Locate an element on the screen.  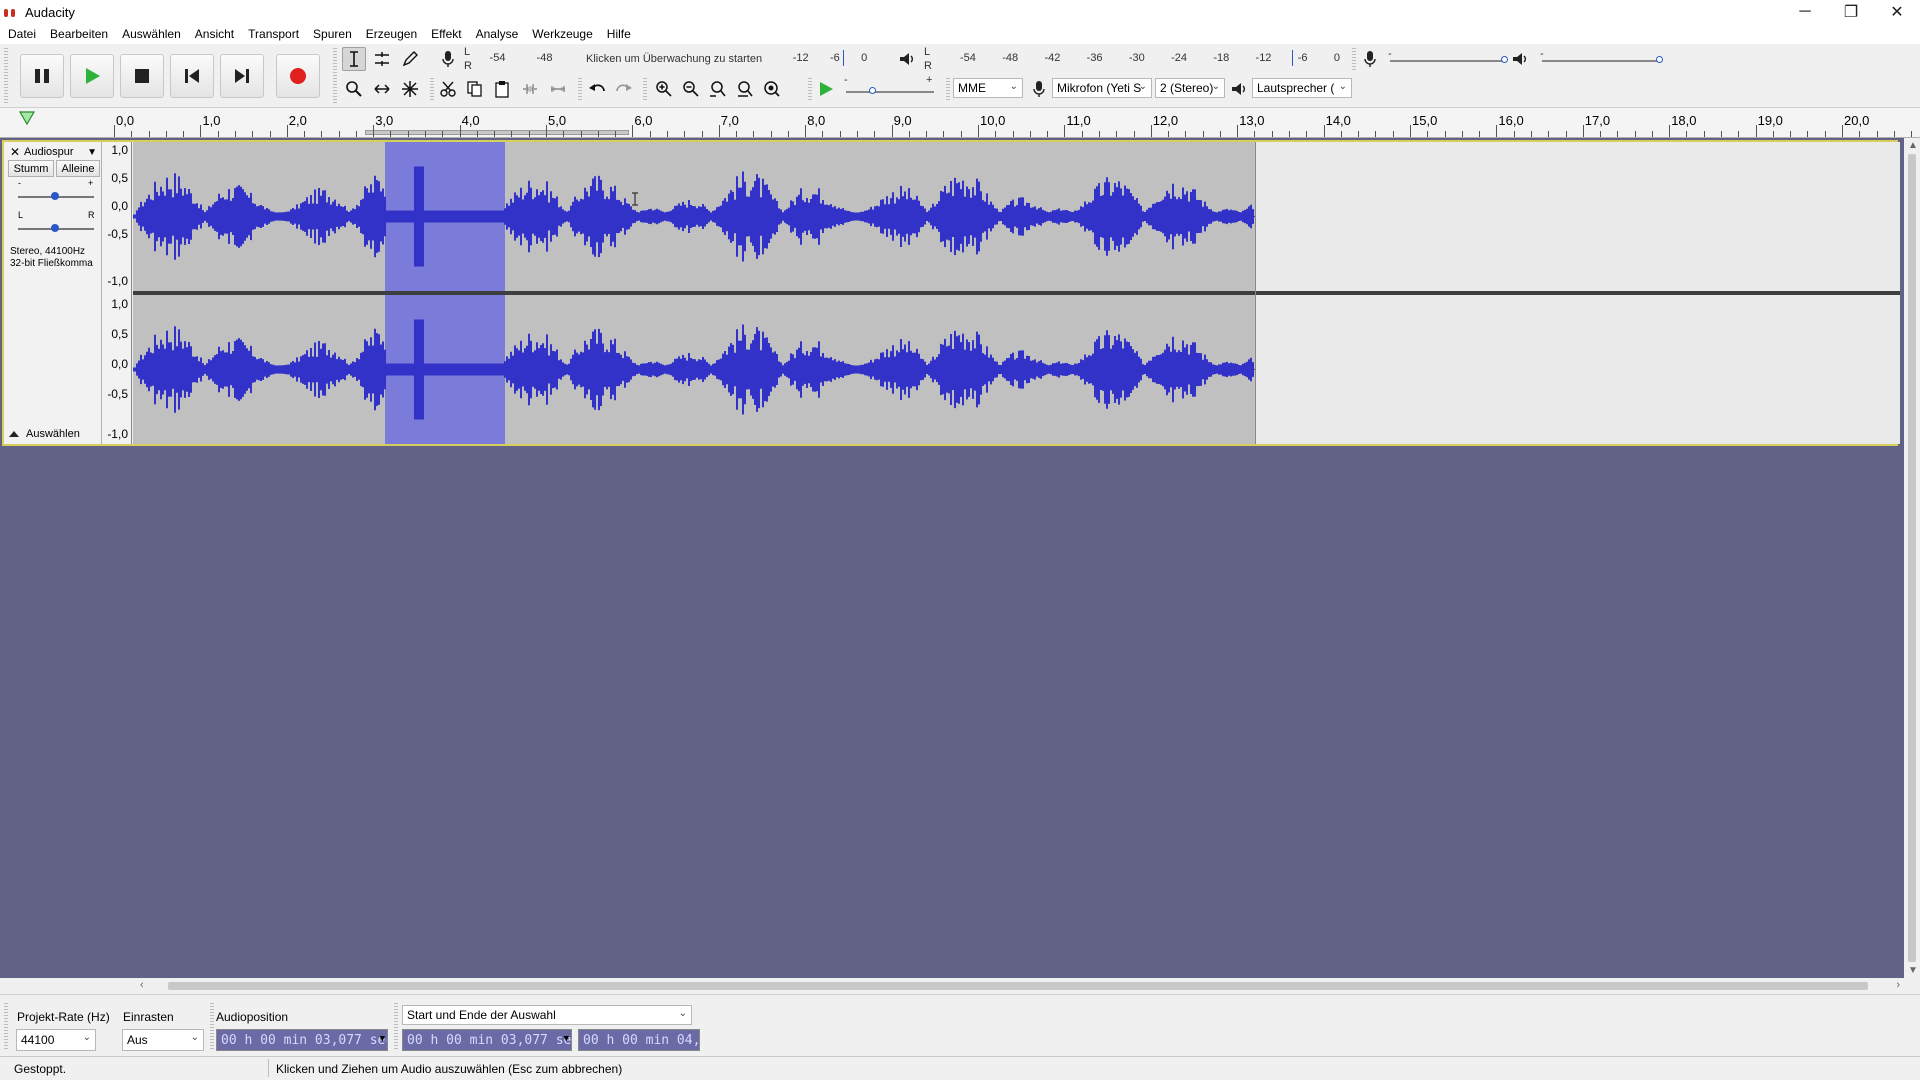
horizontal-scrollbar: ‹ › is located at coordinates (1017, 986).